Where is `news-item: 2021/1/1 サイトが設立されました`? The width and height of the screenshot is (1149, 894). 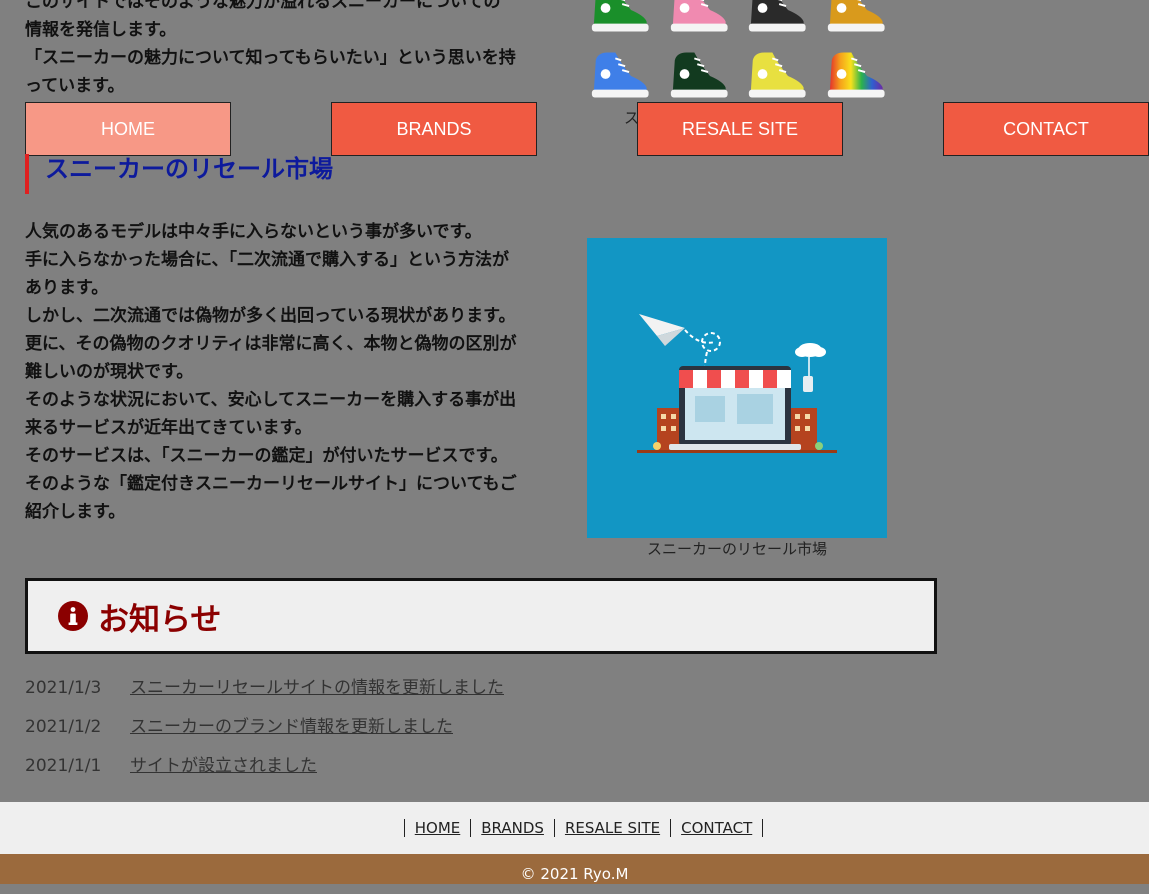 news-item: 2021/1/1 サイトが設立されました is located at coordinates (264, 766).